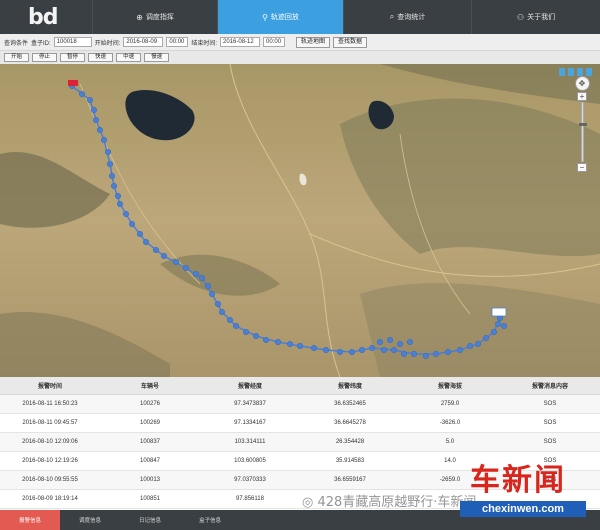  I want to click on column-header-vehicle-no: 车辆号, so click(149, 387).